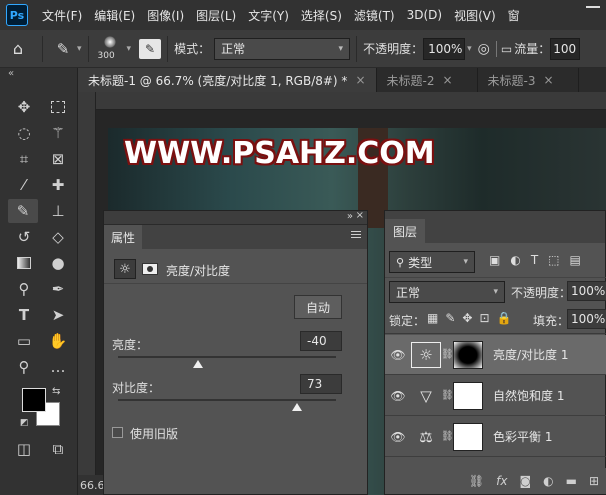 Image resolution: width=606 pixels, height=495 pixels. What do you see at coordinates (432, 262) in the screenshot?
I see `layer-filter-select: ⚲ 类型 ▾` at bounding box center [432, 262].